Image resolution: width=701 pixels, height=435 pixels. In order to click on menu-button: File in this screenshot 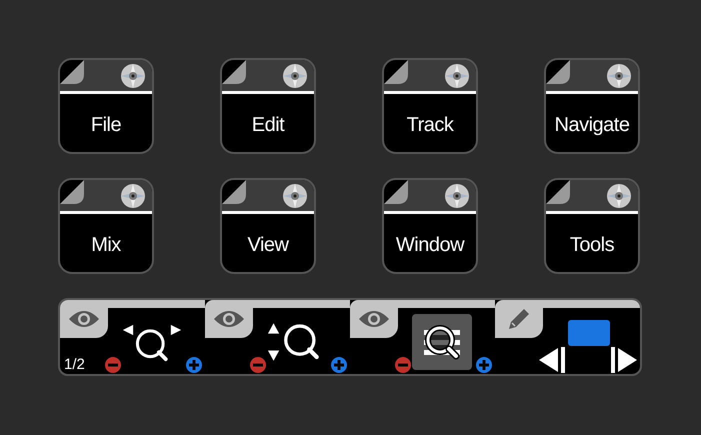, I will do `click(106, 106)`.